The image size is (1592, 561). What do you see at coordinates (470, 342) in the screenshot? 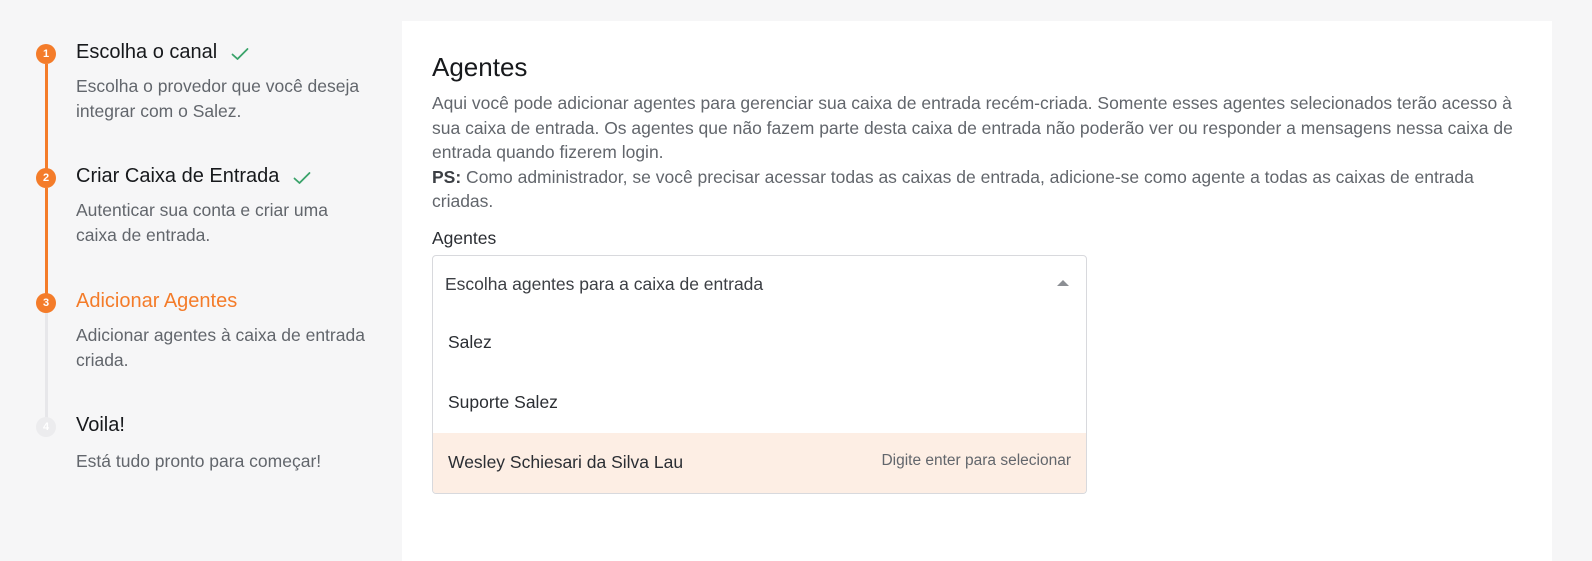
I see `option-label: Salez` at bounding box center [470, 342].